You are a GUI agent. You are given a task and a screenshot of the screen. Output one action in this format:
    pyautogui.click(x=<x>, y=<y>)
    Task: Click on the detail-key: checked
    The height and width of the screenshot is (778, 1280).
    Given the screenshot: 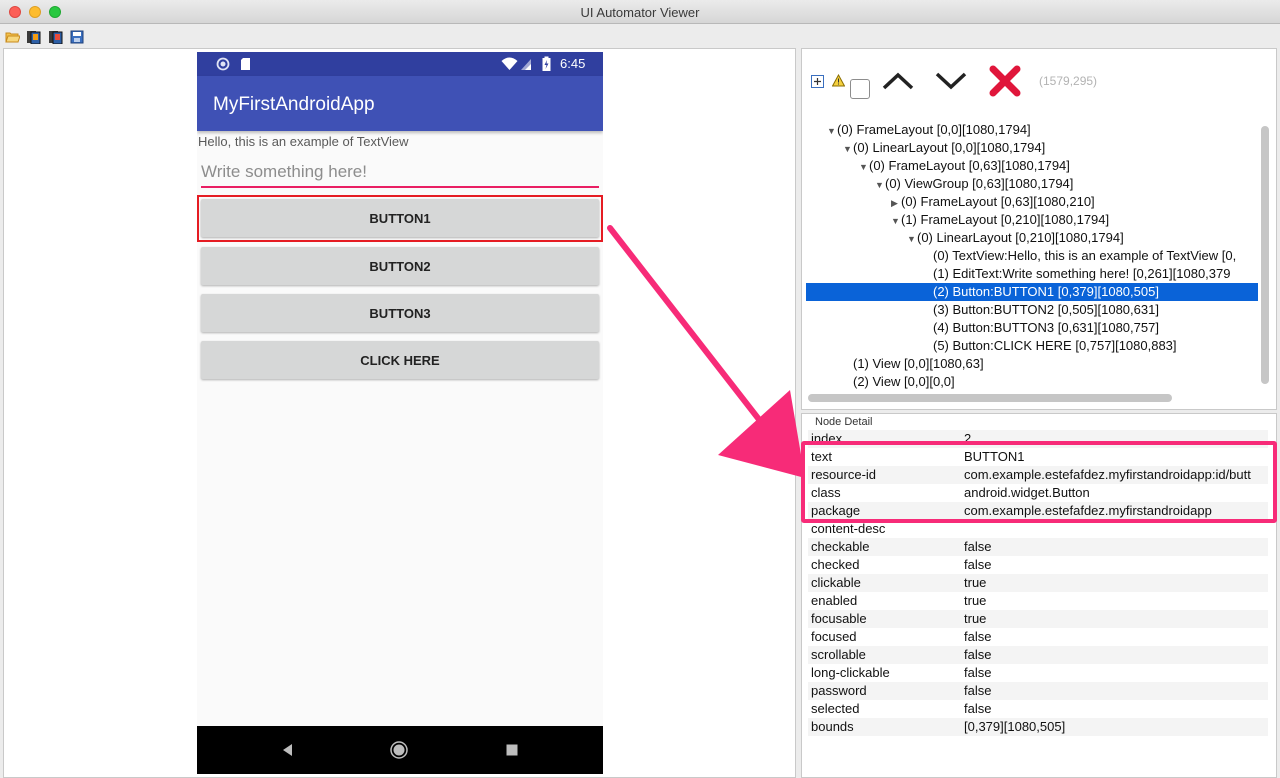 What is the action you would take?
    pyautogui.click(x=835, y=564)
    